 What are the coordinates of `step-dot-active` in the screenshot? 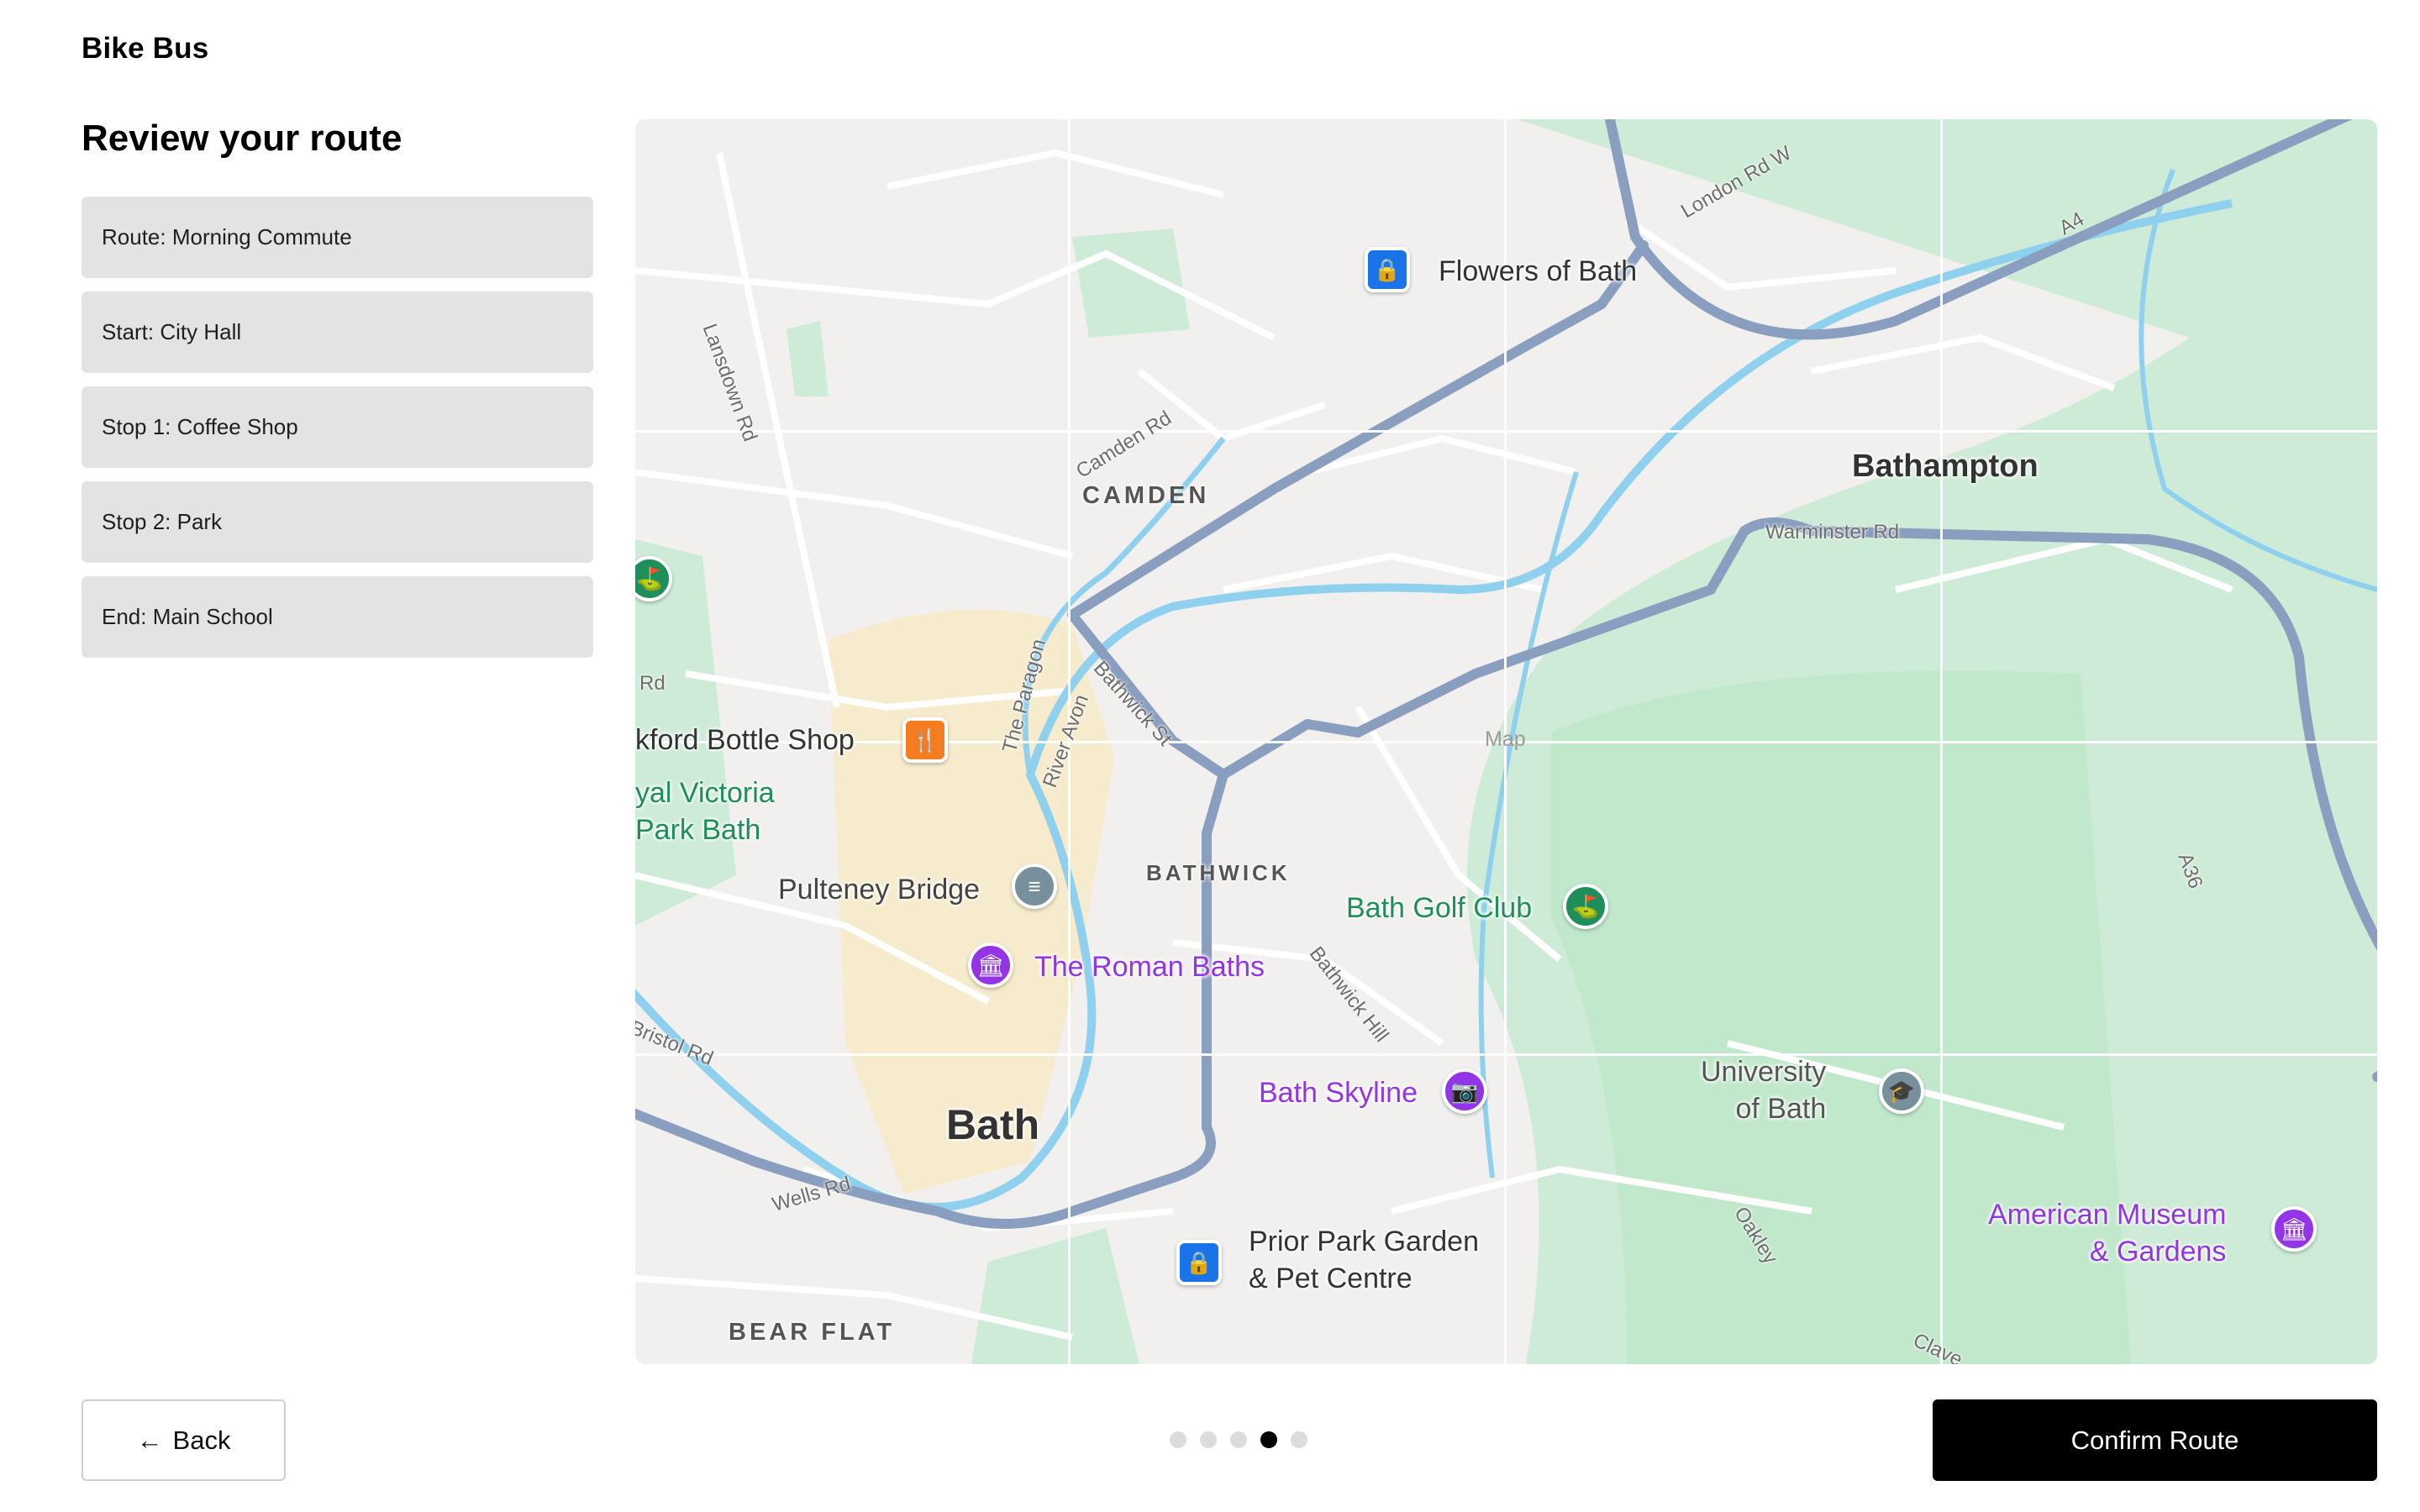 It's located at (1268, 1439).